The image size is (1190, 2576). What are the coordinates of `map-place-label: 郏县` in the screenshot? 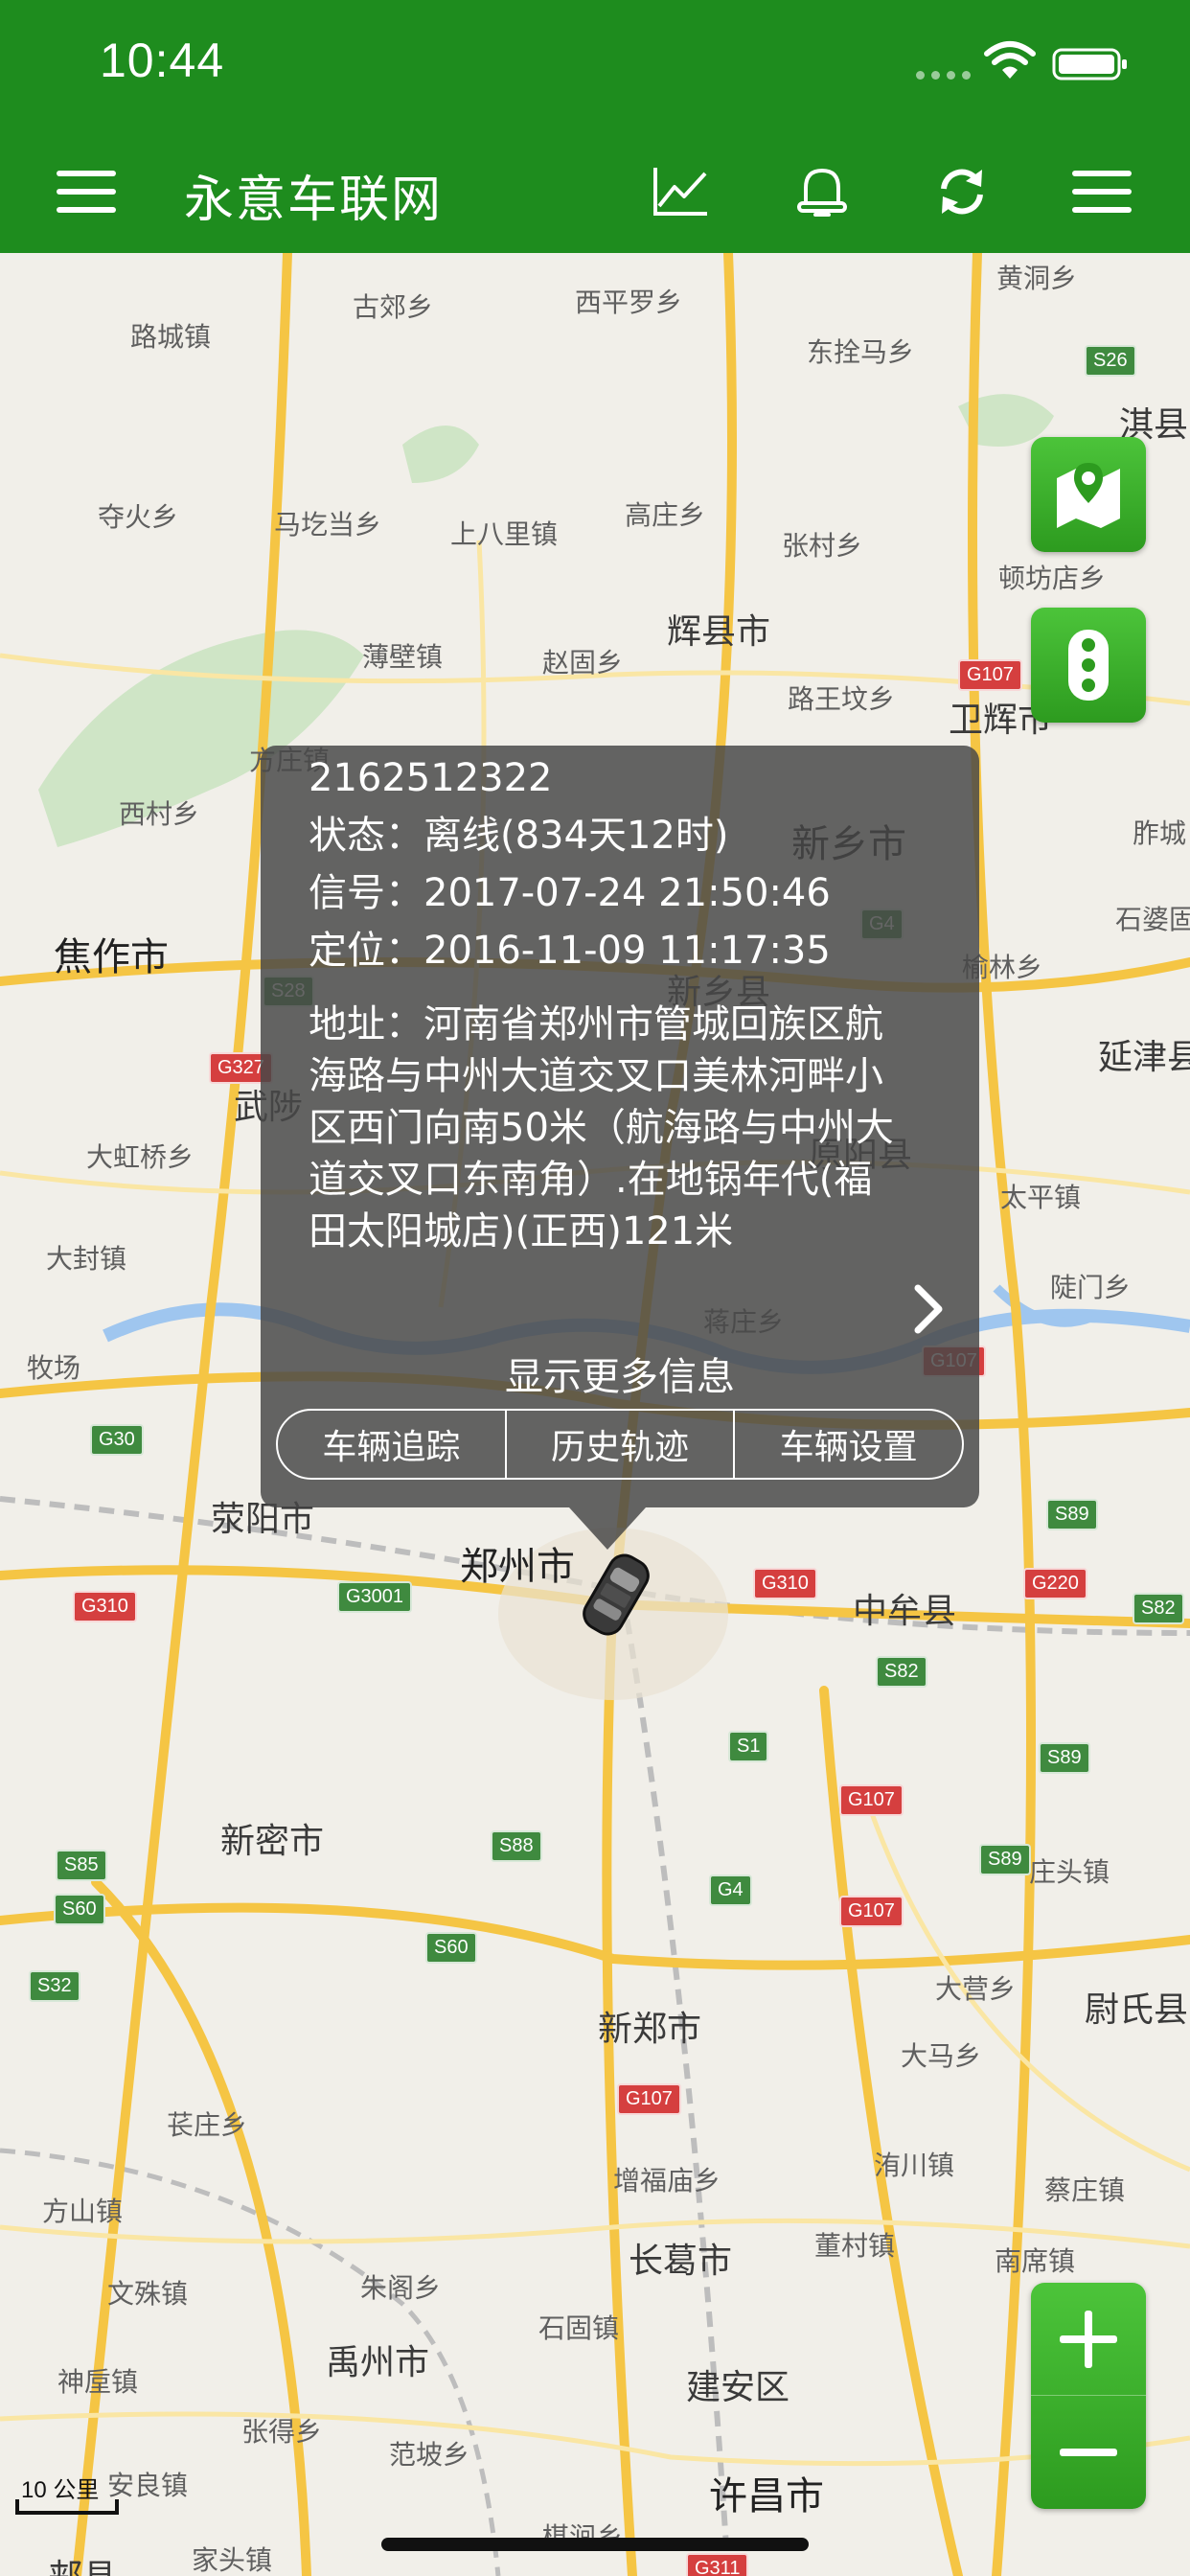 It's located at (83, 2562).